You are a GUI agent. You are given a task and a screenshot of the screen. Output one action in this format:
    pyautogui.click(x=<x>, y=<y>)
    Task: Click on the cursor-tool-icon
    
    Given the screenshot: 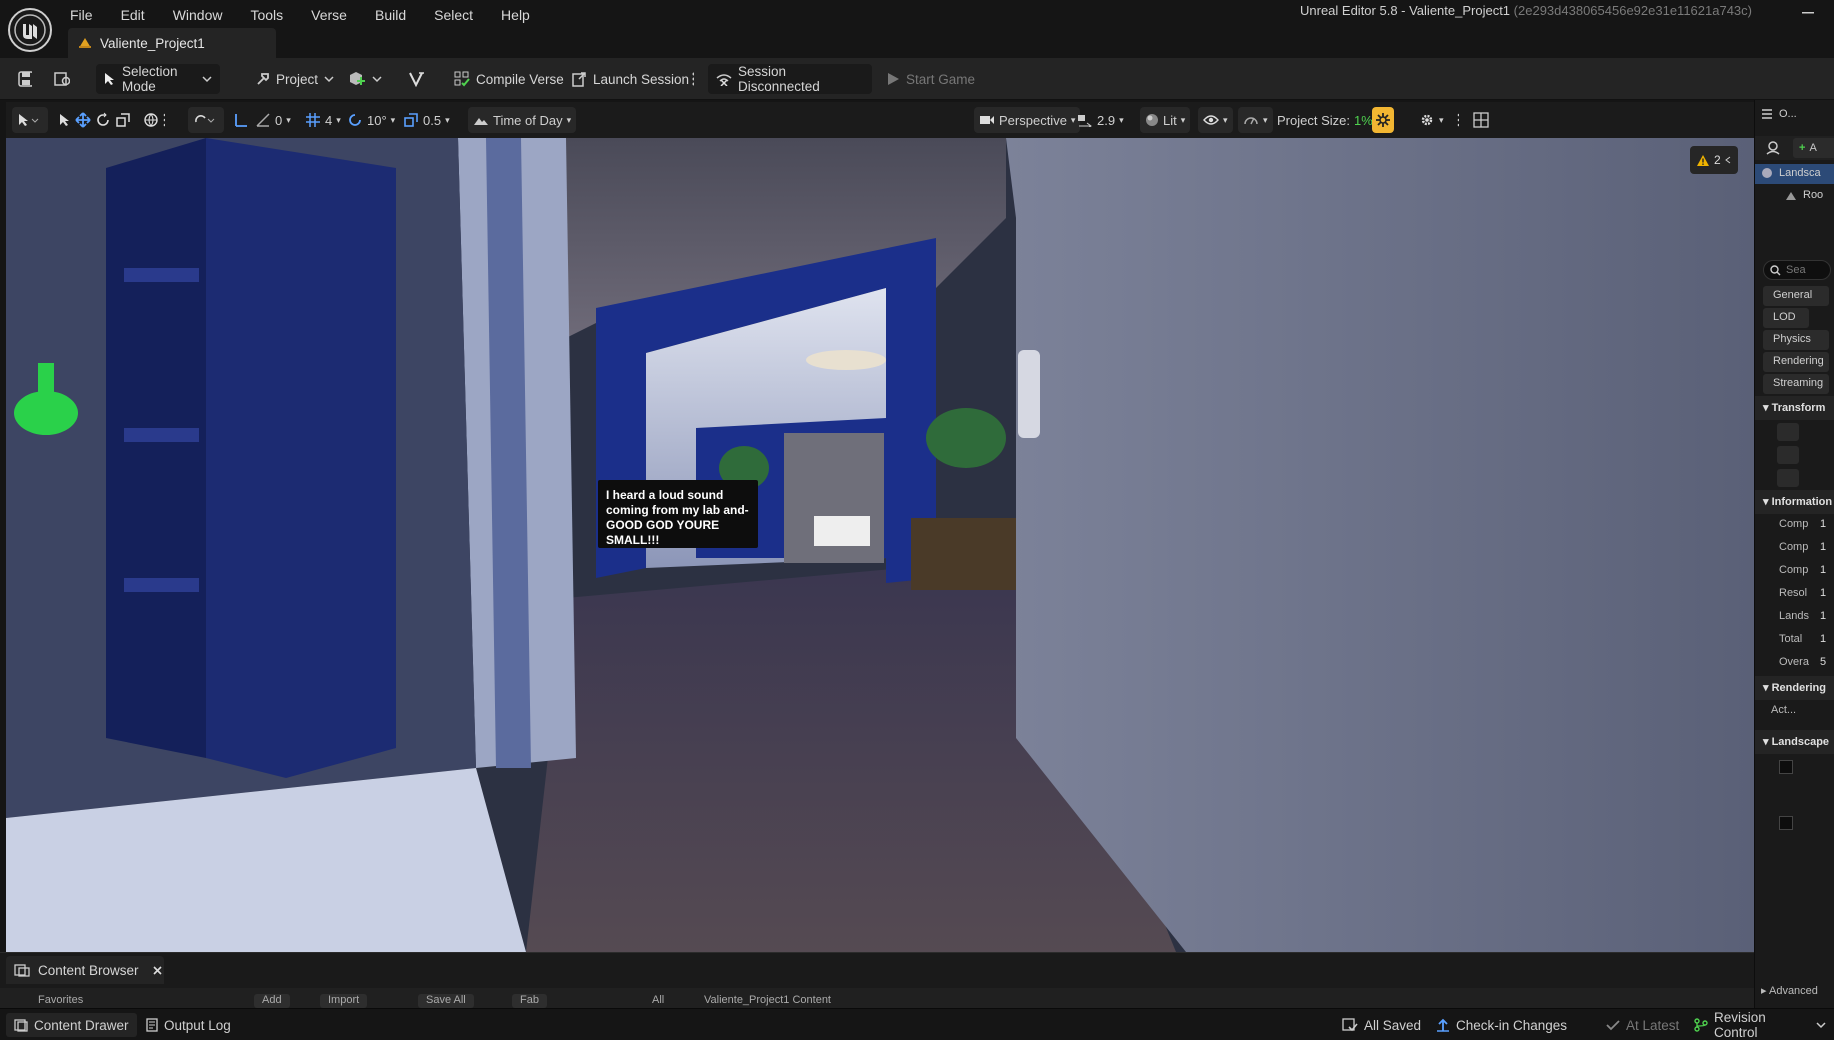 What is the action you would take?
    pyautogui.click(x=64, y=120)
    